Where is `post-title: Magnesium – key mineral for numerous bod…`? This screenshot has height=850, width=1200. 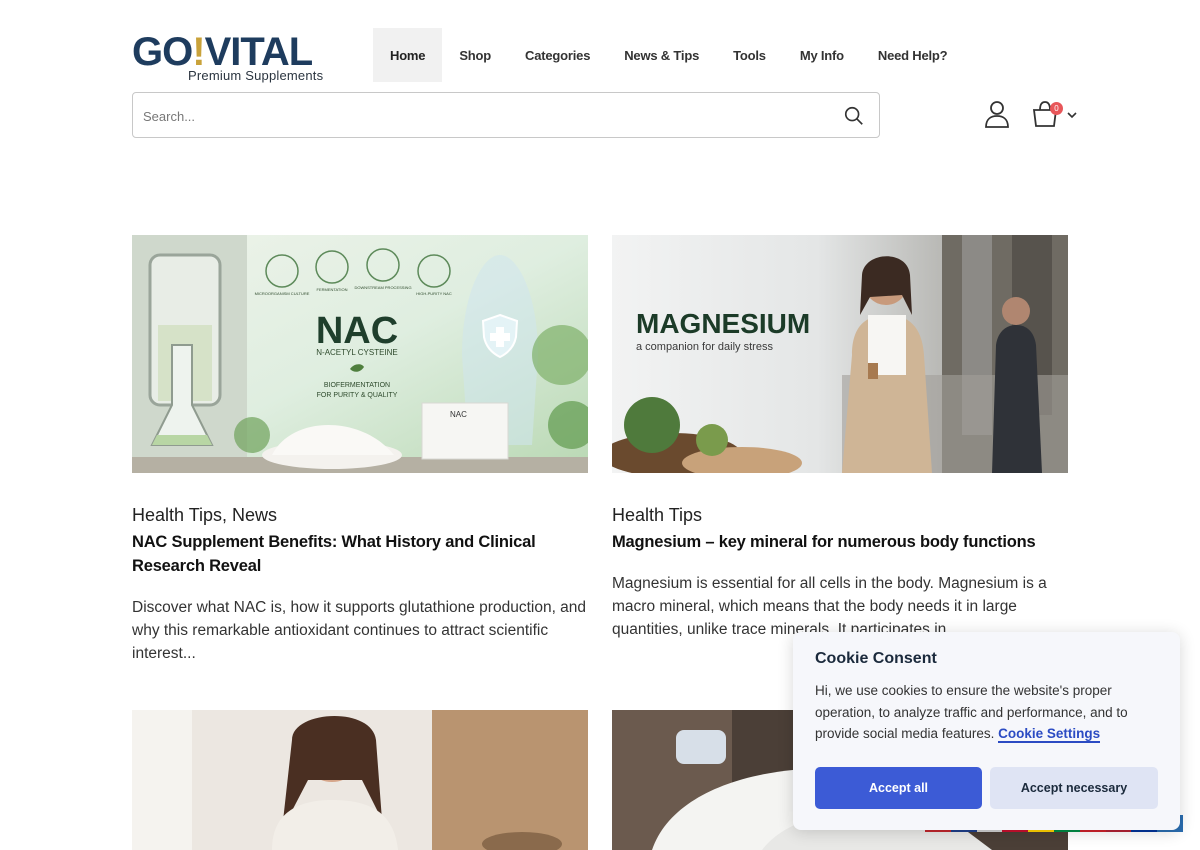 post-title: Magnesium – key mineral for numerous bod… is located at coordinates (840, 542).